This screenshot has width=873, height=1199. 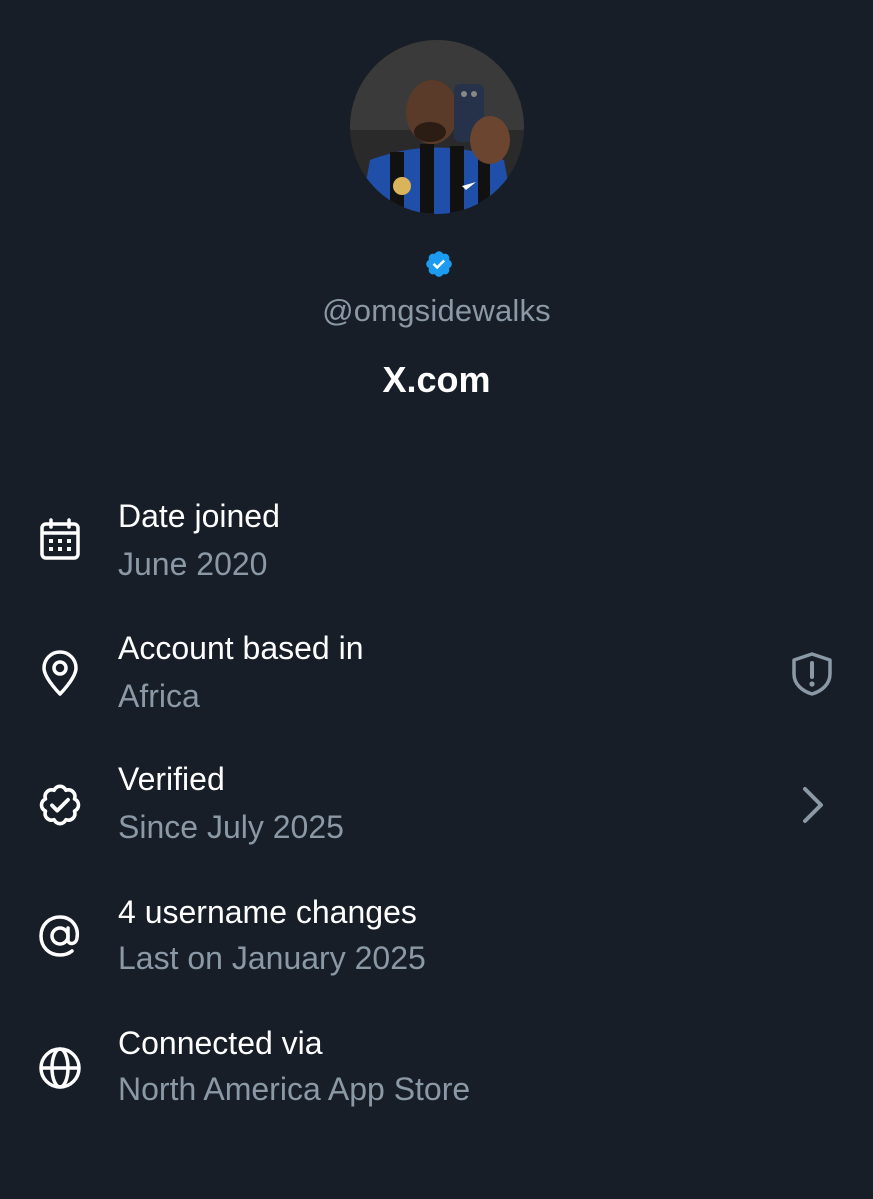 I want to click on shield-alert-icon, so click(x=812, y=674).